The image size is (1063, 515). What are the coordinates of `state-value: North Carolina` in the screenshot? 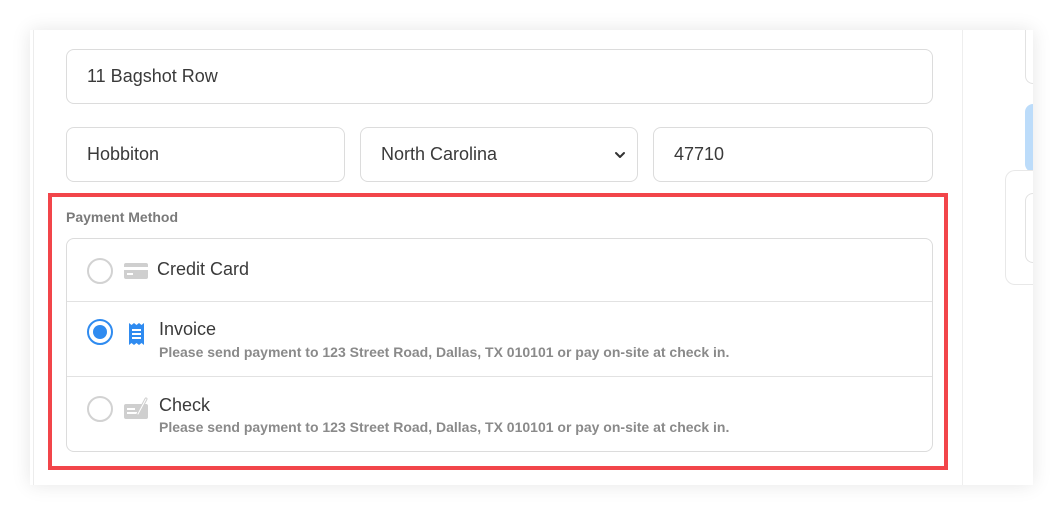 It's located at (439, 154).